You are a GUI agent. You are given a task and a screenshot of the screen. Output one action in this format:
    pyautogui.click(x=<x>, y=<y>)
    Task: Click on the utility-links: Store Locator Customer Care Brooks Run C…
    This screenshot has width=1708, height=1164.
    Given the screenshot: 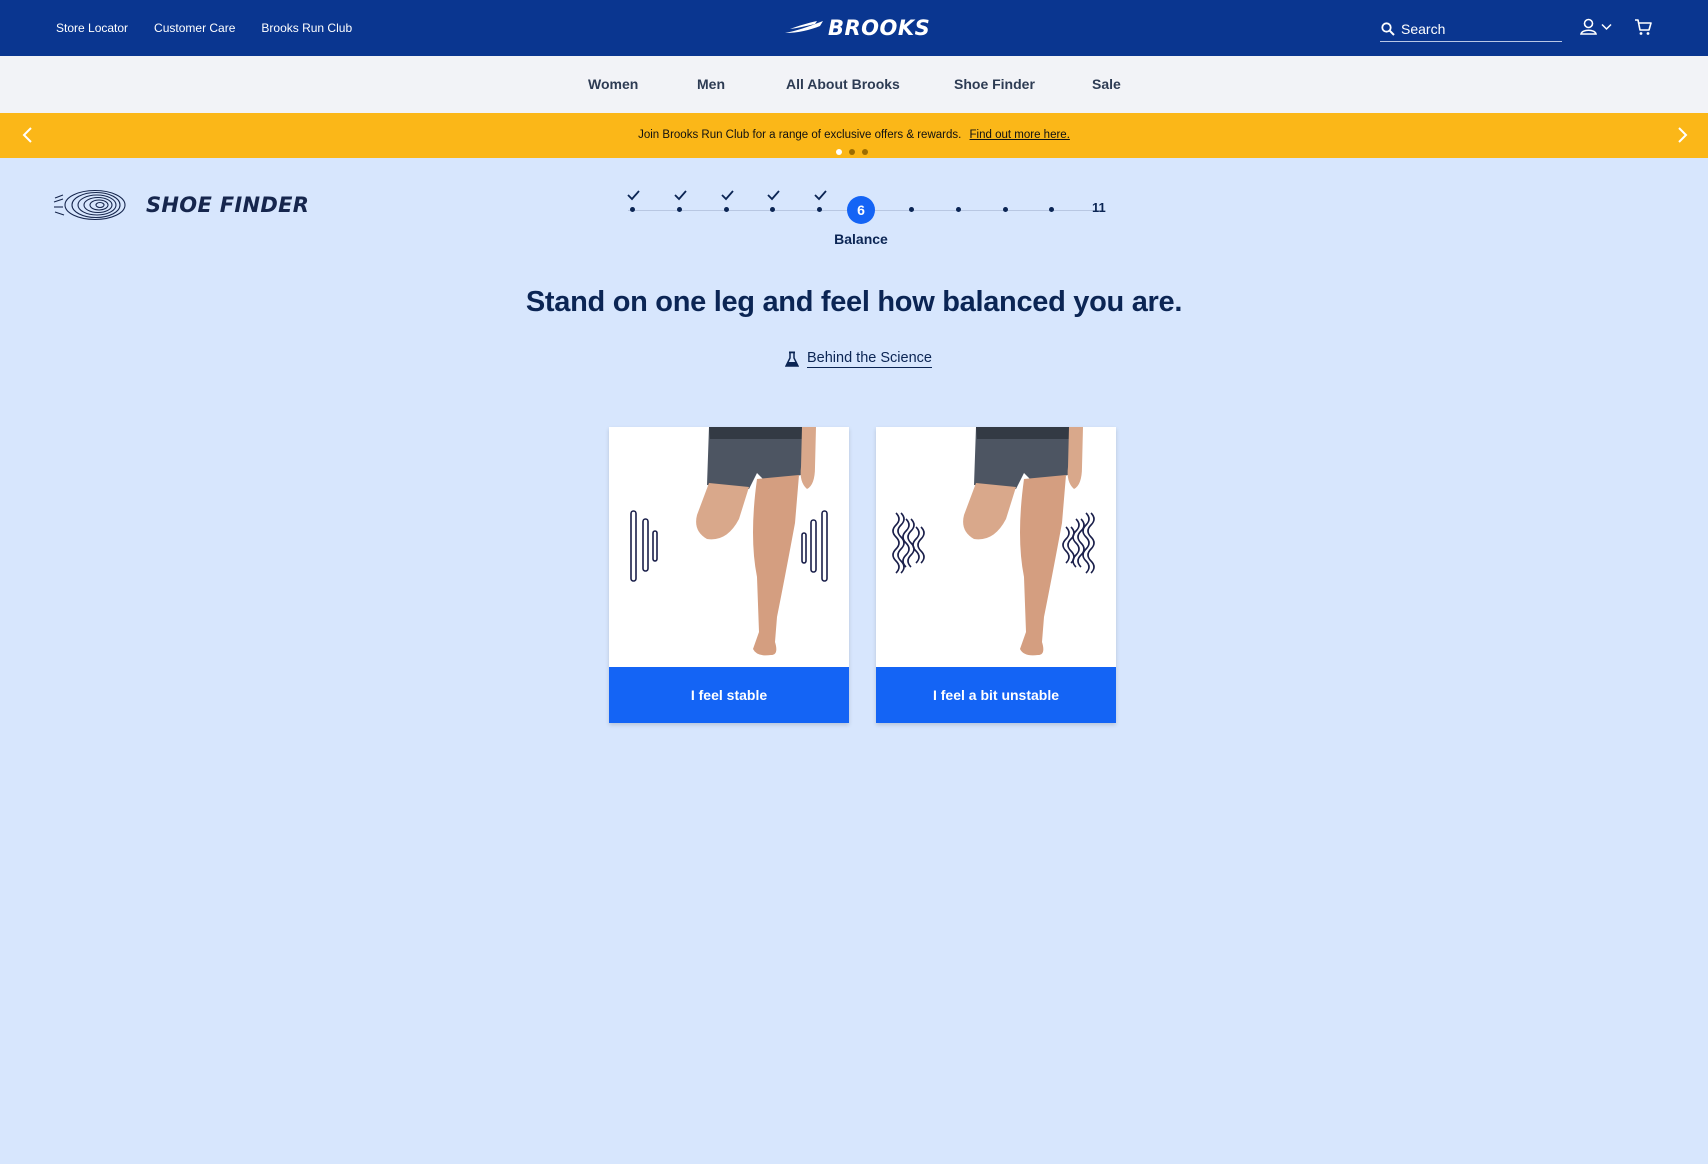 What is the action you would take?
    pyautogui.click(x=204, y=28)
    